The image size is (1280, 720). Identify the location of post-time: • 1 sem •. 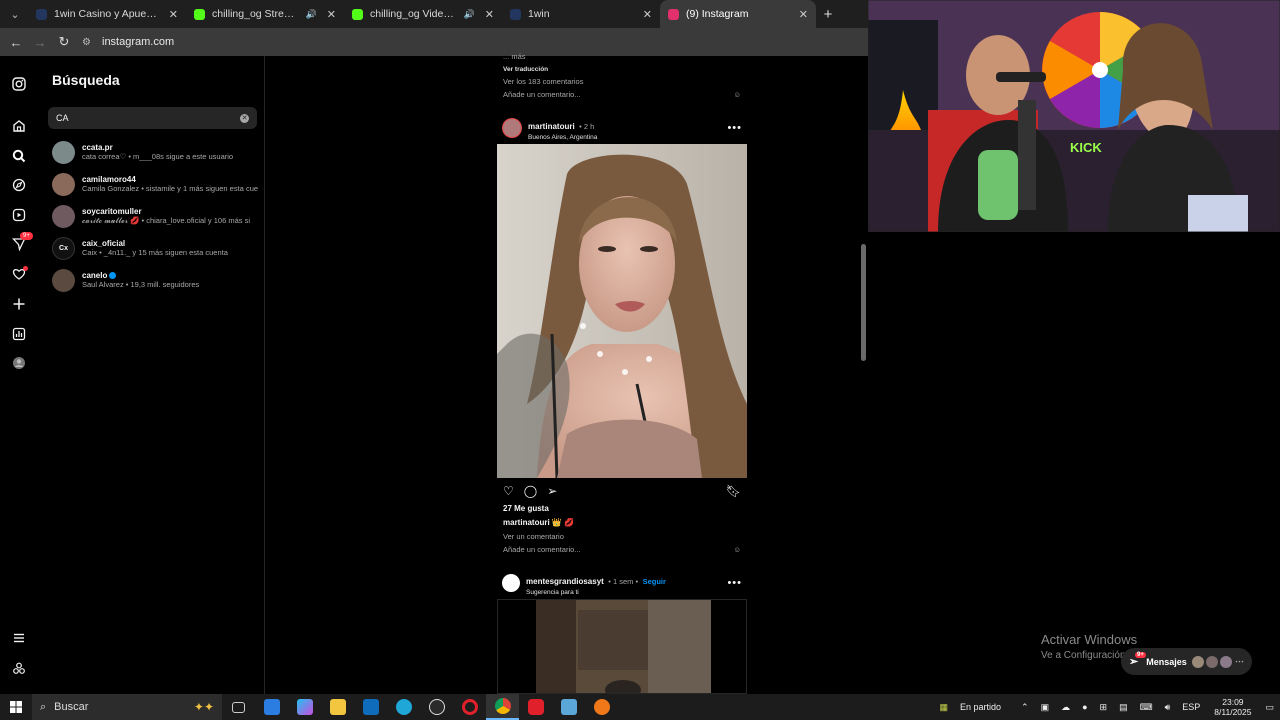
(623, 581).